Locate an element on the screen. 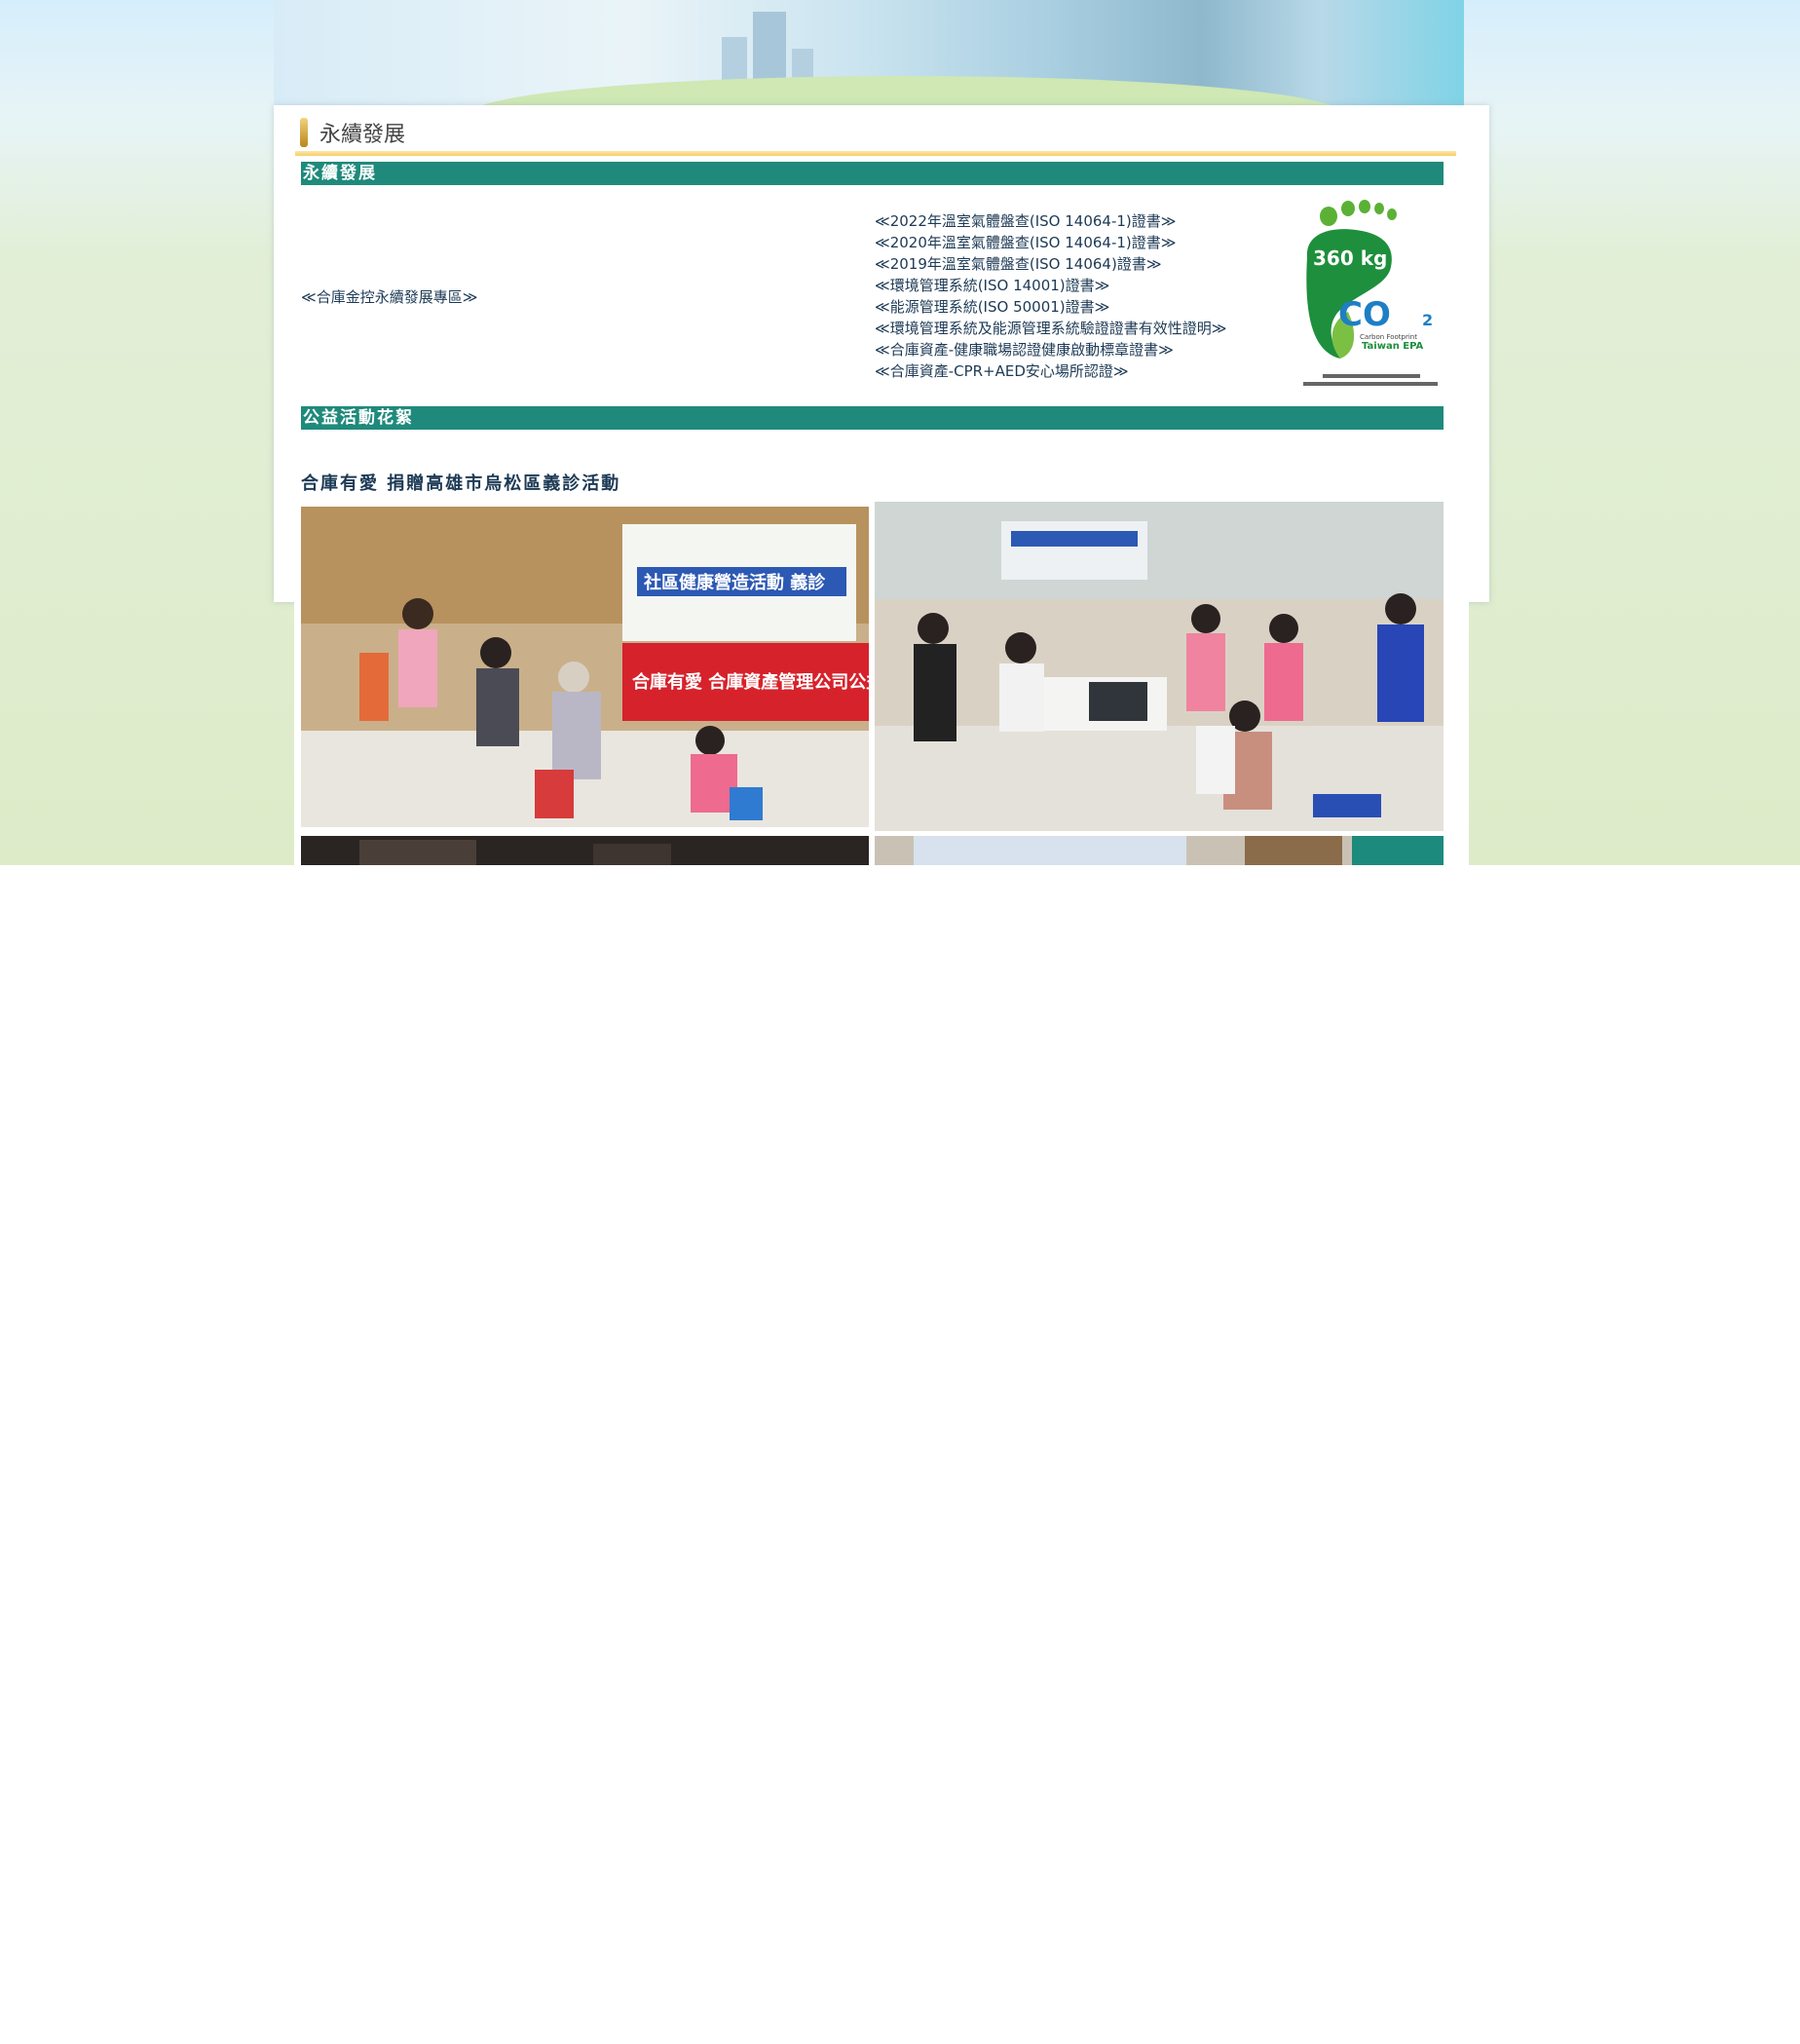 This screenshot has width=1800, height=2044. certificate-link: ≪2022年溫室氣體盤查(ISO 14064-1)證書≫ is located at coordinates (1050, 221).